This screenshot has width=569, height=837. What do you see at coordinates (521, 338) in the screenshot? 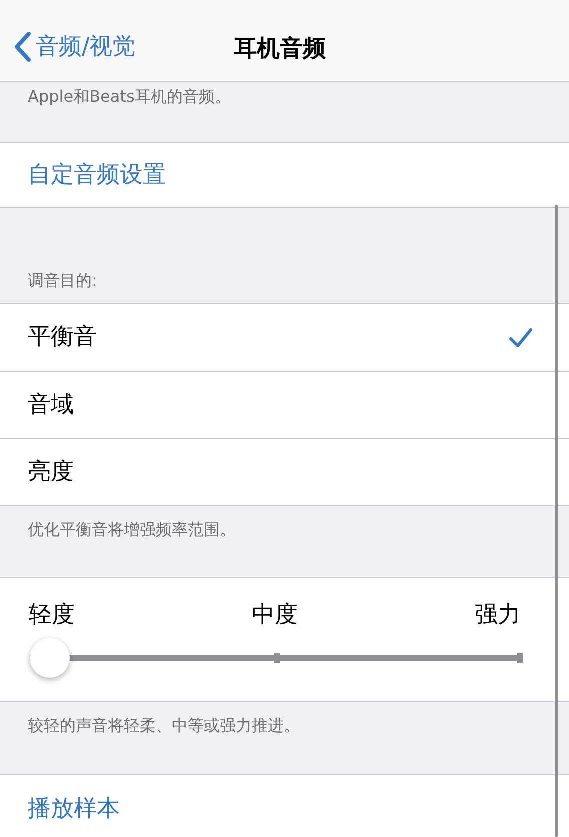
I see `checkmark-icon` at bounding box center [521, 338].